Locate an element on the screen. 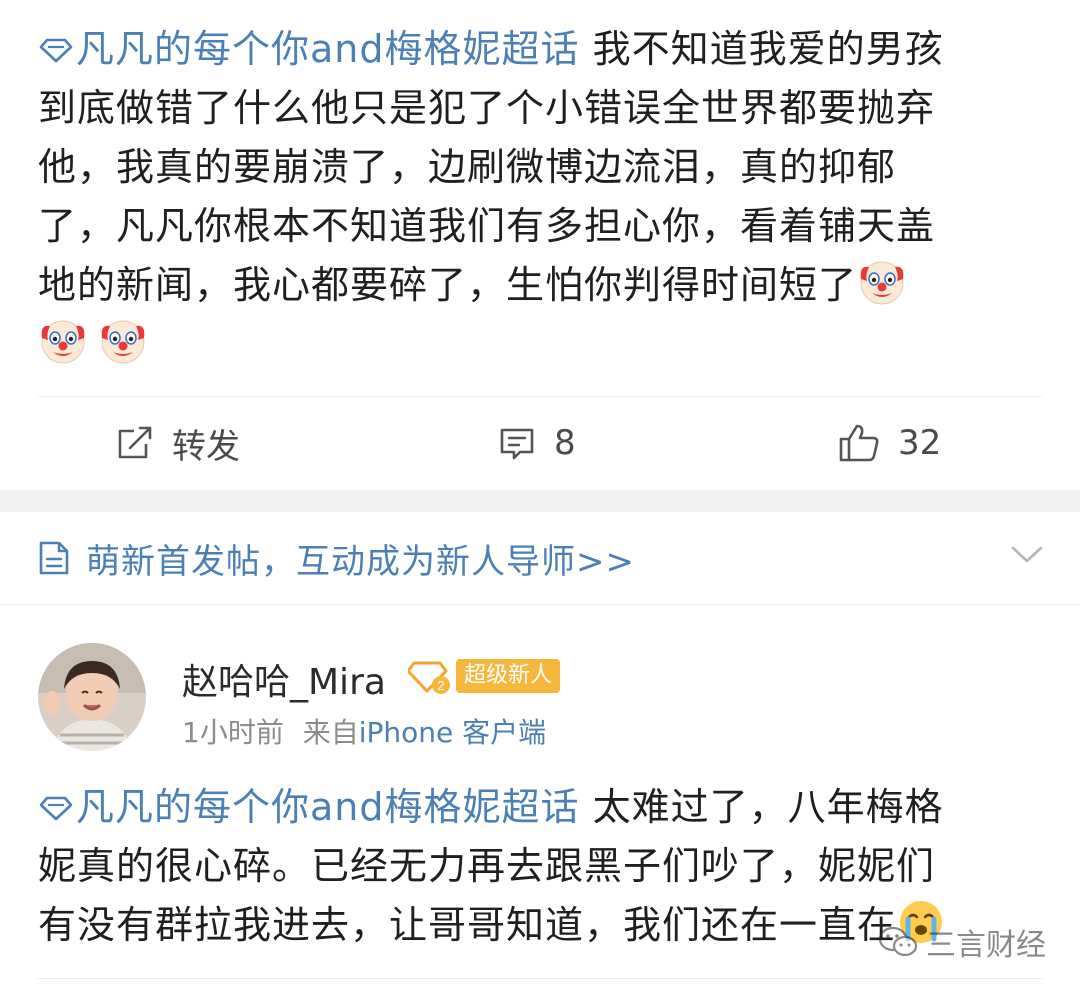 The width and height of the screenshot is (1080, 990). newbie-banner: 萌新首发帖，互动成为新人导师>> is located at coordinates (540, 558).